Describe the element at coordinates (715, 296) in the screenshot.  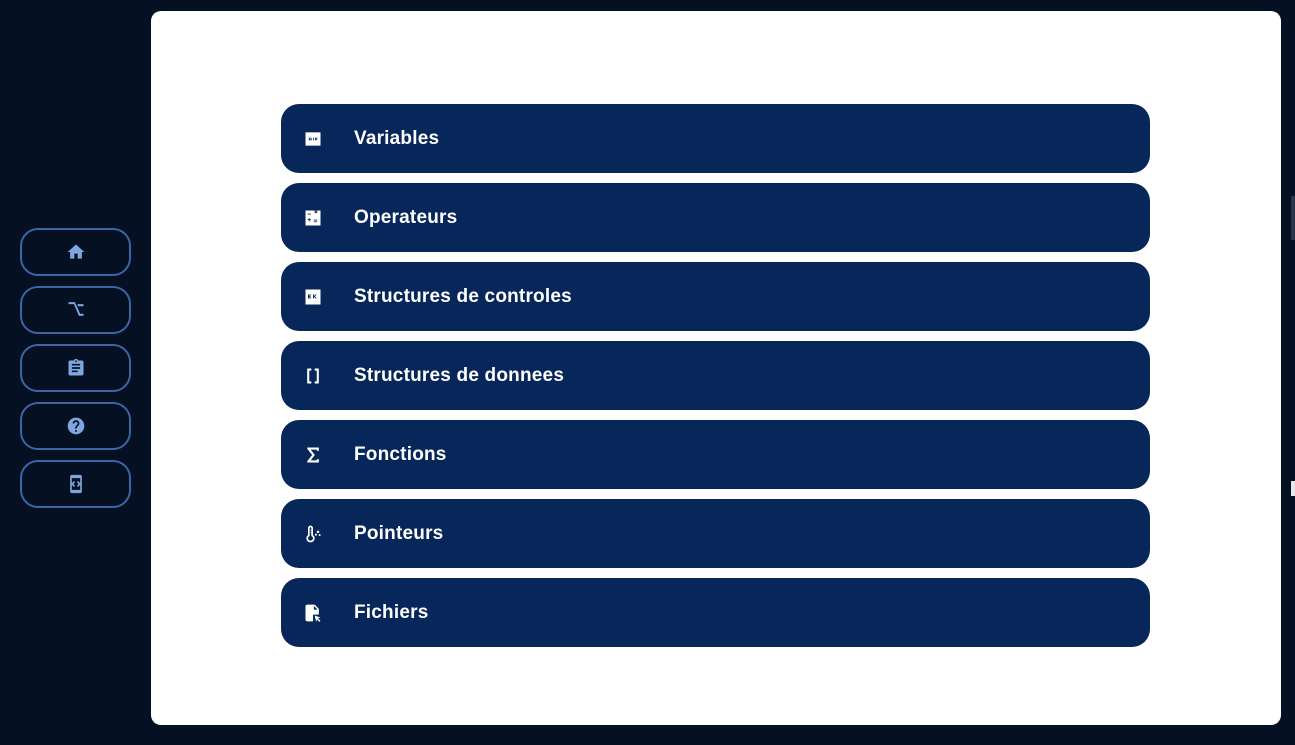
I see `menu-item-structures-controles: Structures de controles` at that location.